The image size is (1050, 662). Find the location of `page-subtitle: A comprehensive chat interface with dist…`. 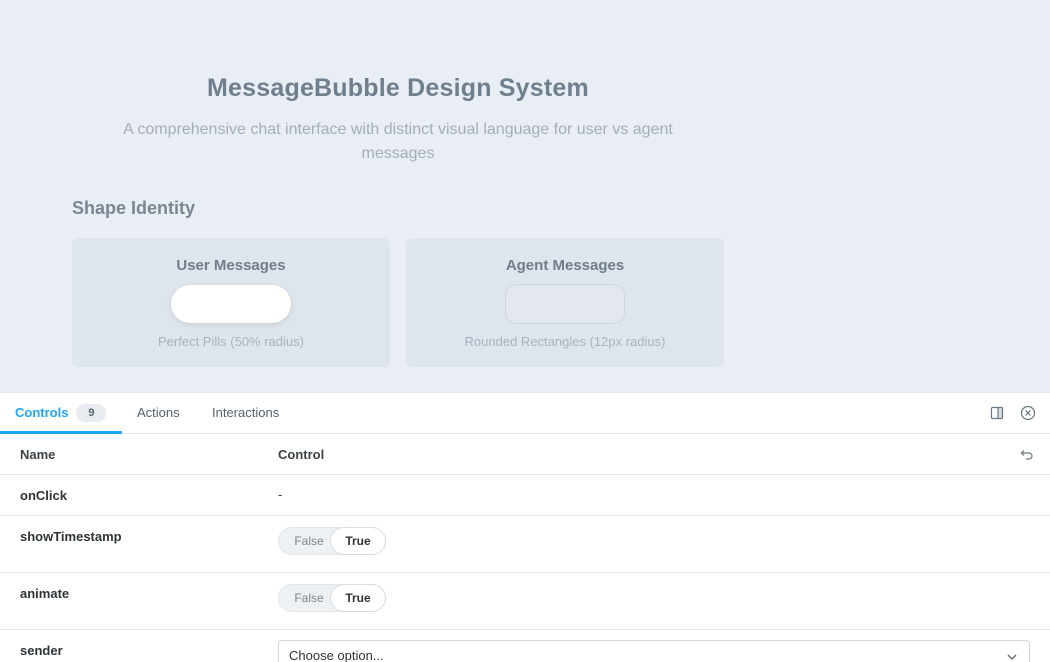

page-subtitle: A comprehensive chat interface with dist… is located at coordinates (398, 141).